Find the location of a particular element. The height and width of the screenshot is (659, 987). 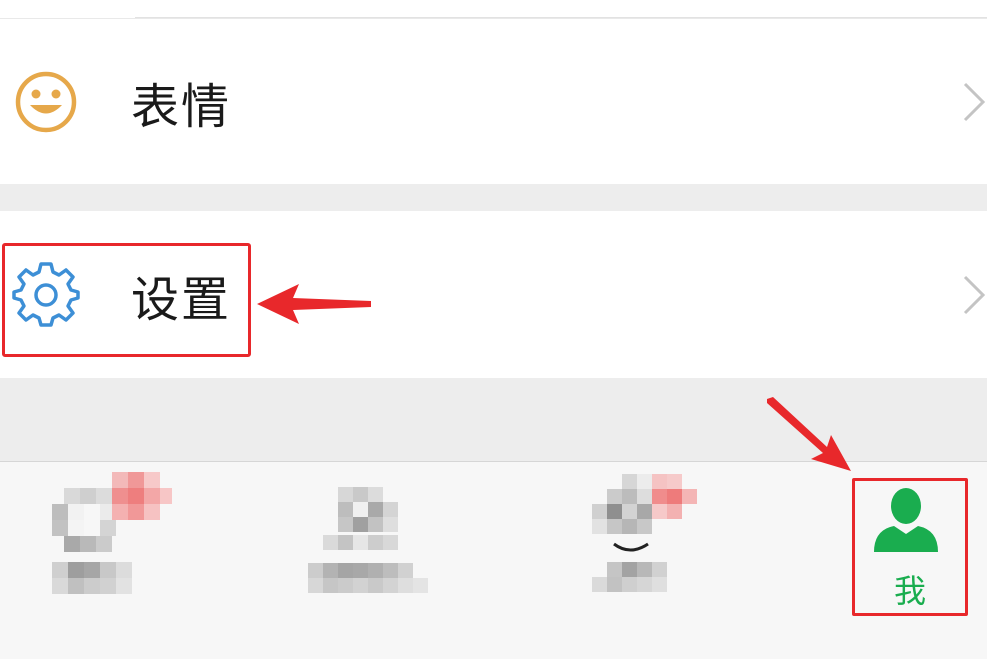

previous-list-row is located at coordinates (493, 9).